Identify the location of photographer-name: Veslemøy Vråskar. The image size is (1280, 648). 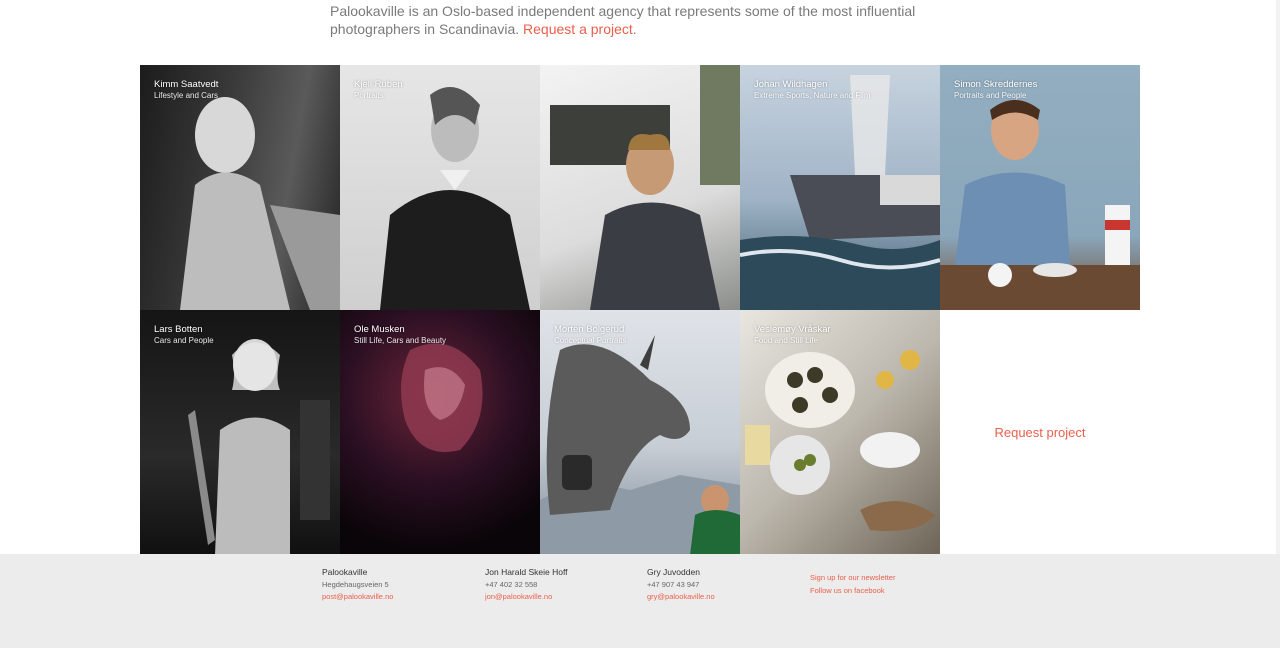
(792, 329).